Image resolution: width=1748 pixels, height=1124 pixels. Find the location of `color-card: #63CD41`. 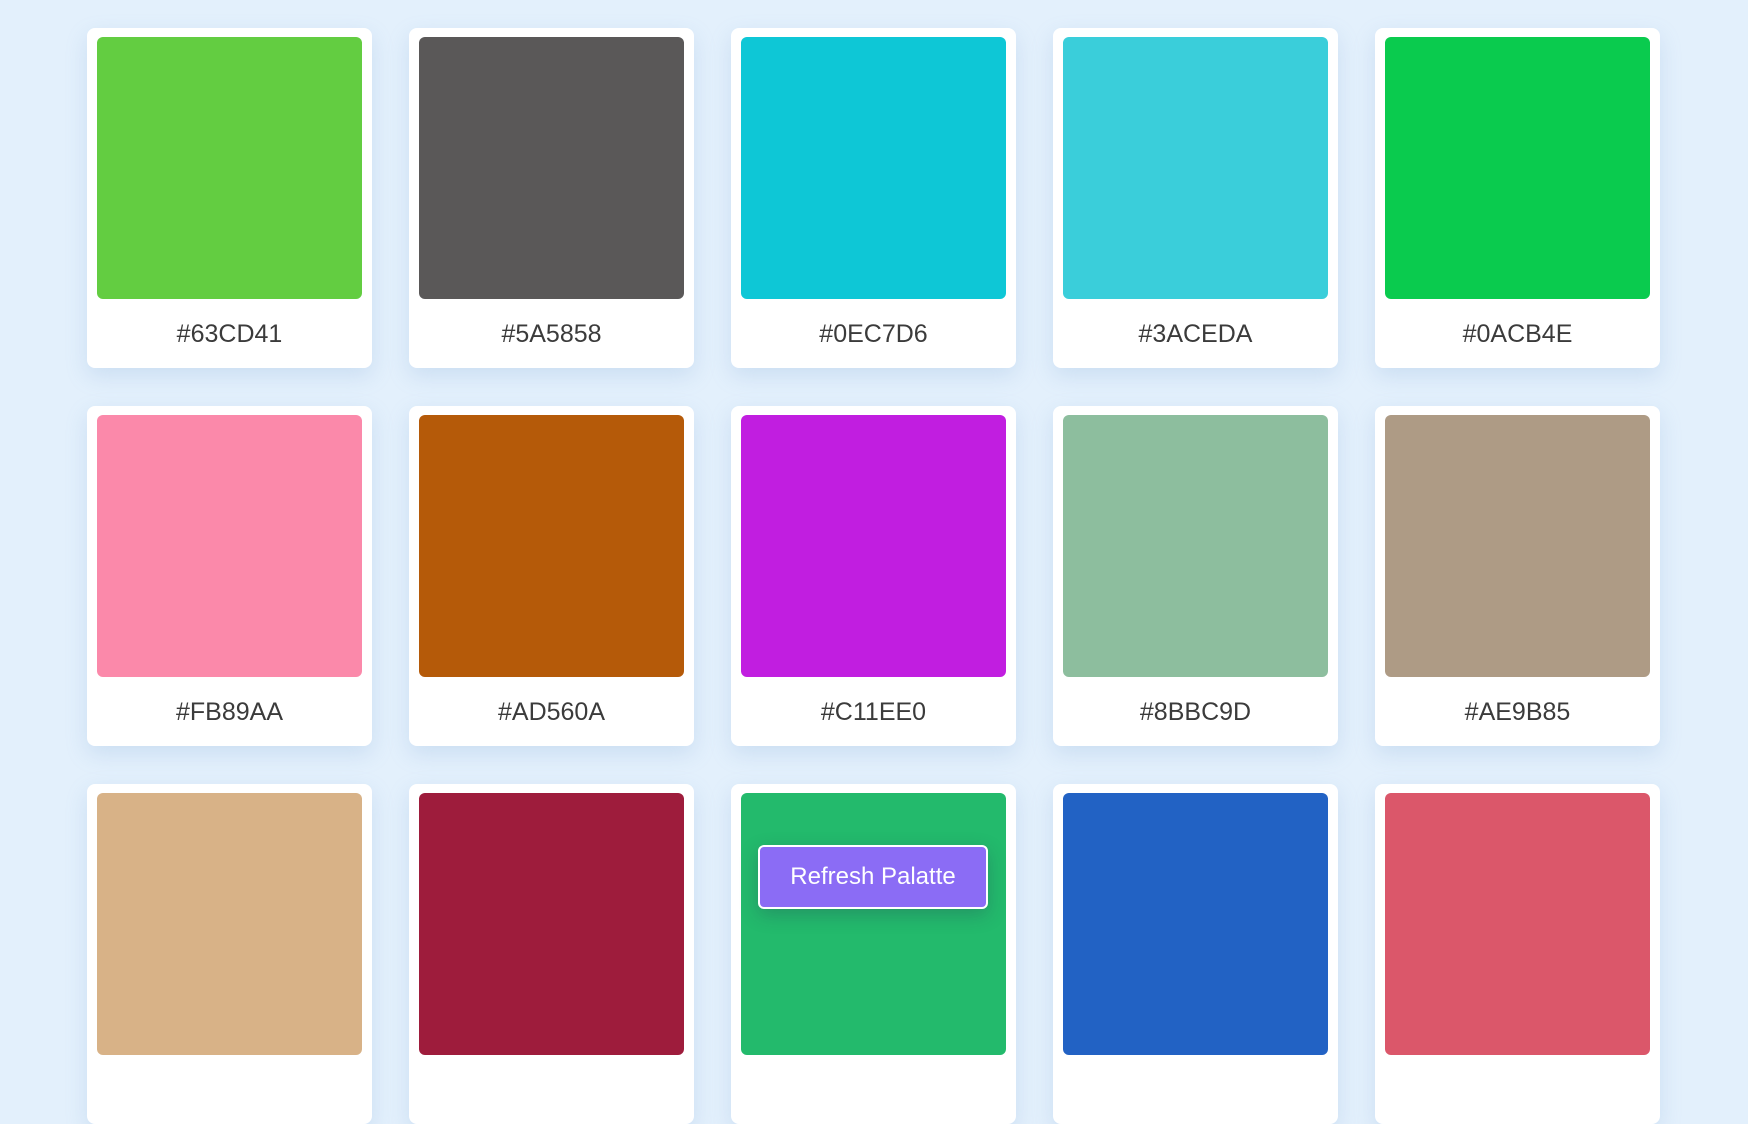

color-card: #63CD41 is located at coordinates (229, 198).